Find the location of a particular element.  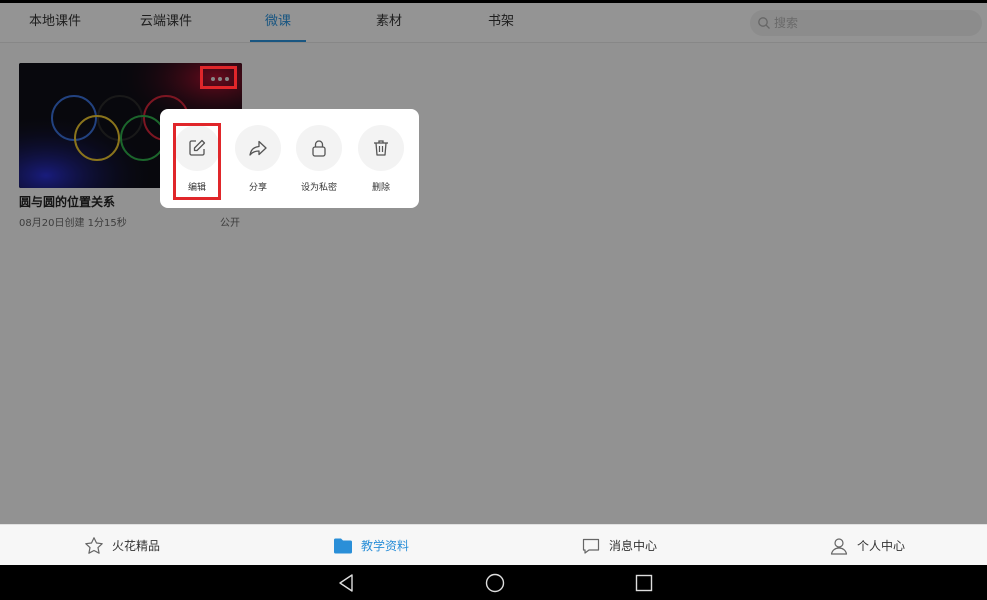

nav-message-center: 消息中心 is located at coordinates (619, 545).